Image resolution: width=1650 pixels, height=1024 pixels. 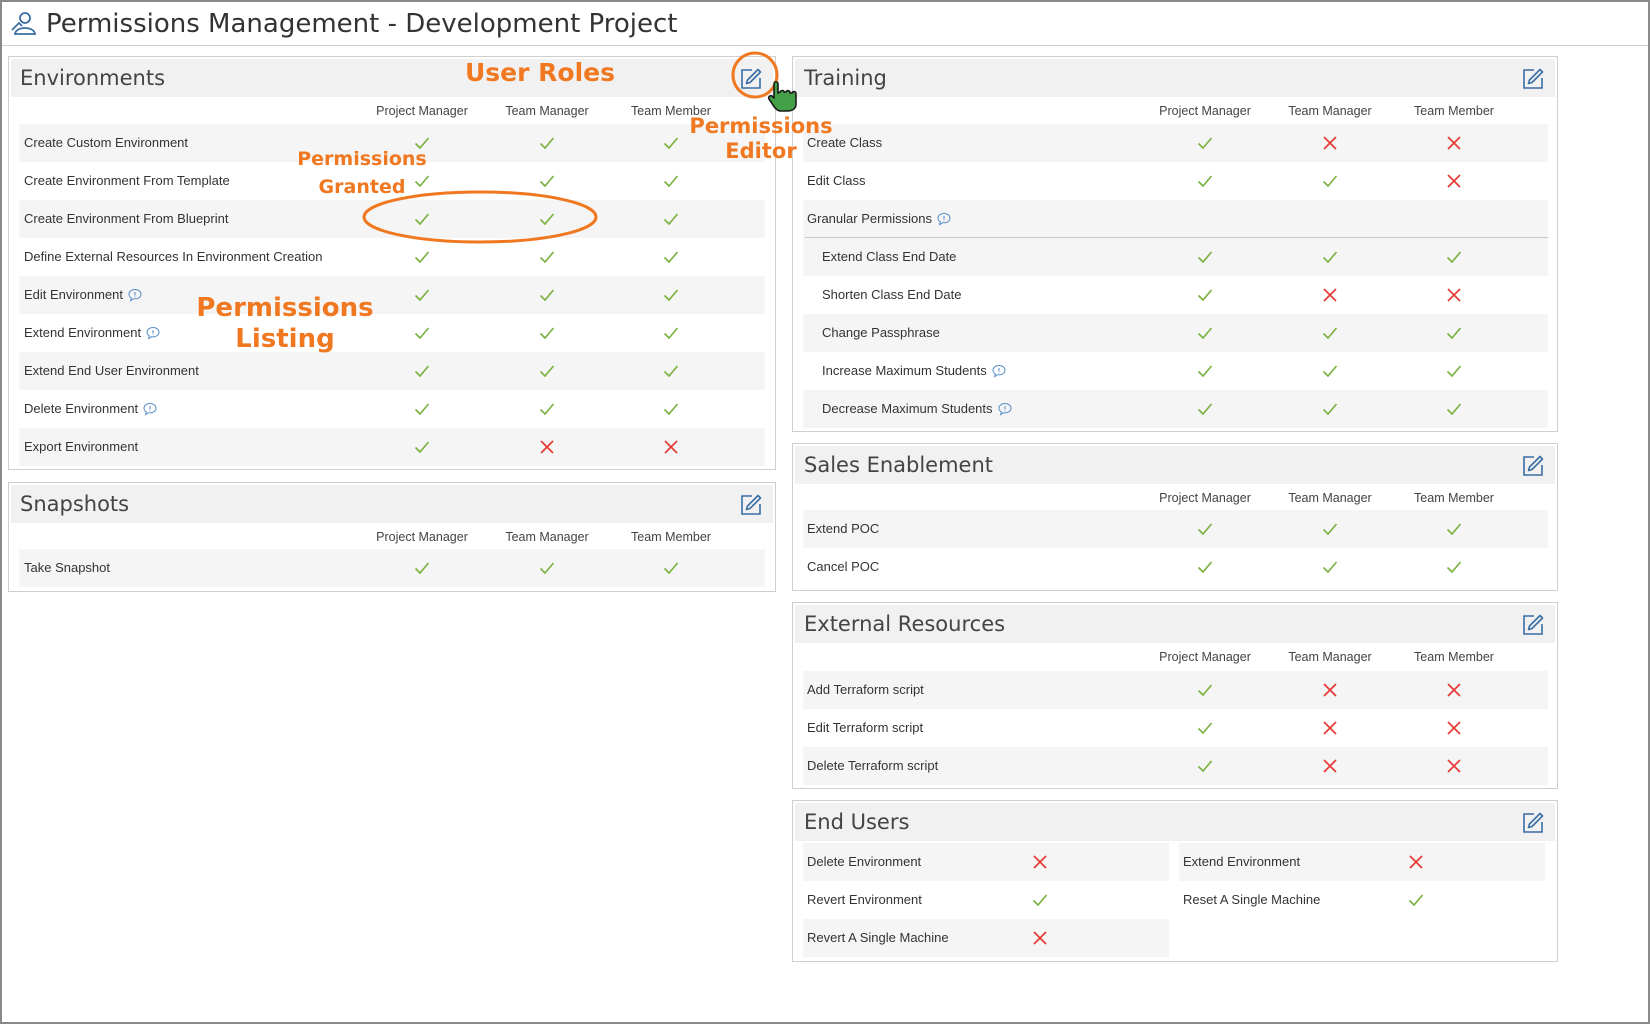 I want to click on table-row: Extend Environment, so click(x=392, y=333).